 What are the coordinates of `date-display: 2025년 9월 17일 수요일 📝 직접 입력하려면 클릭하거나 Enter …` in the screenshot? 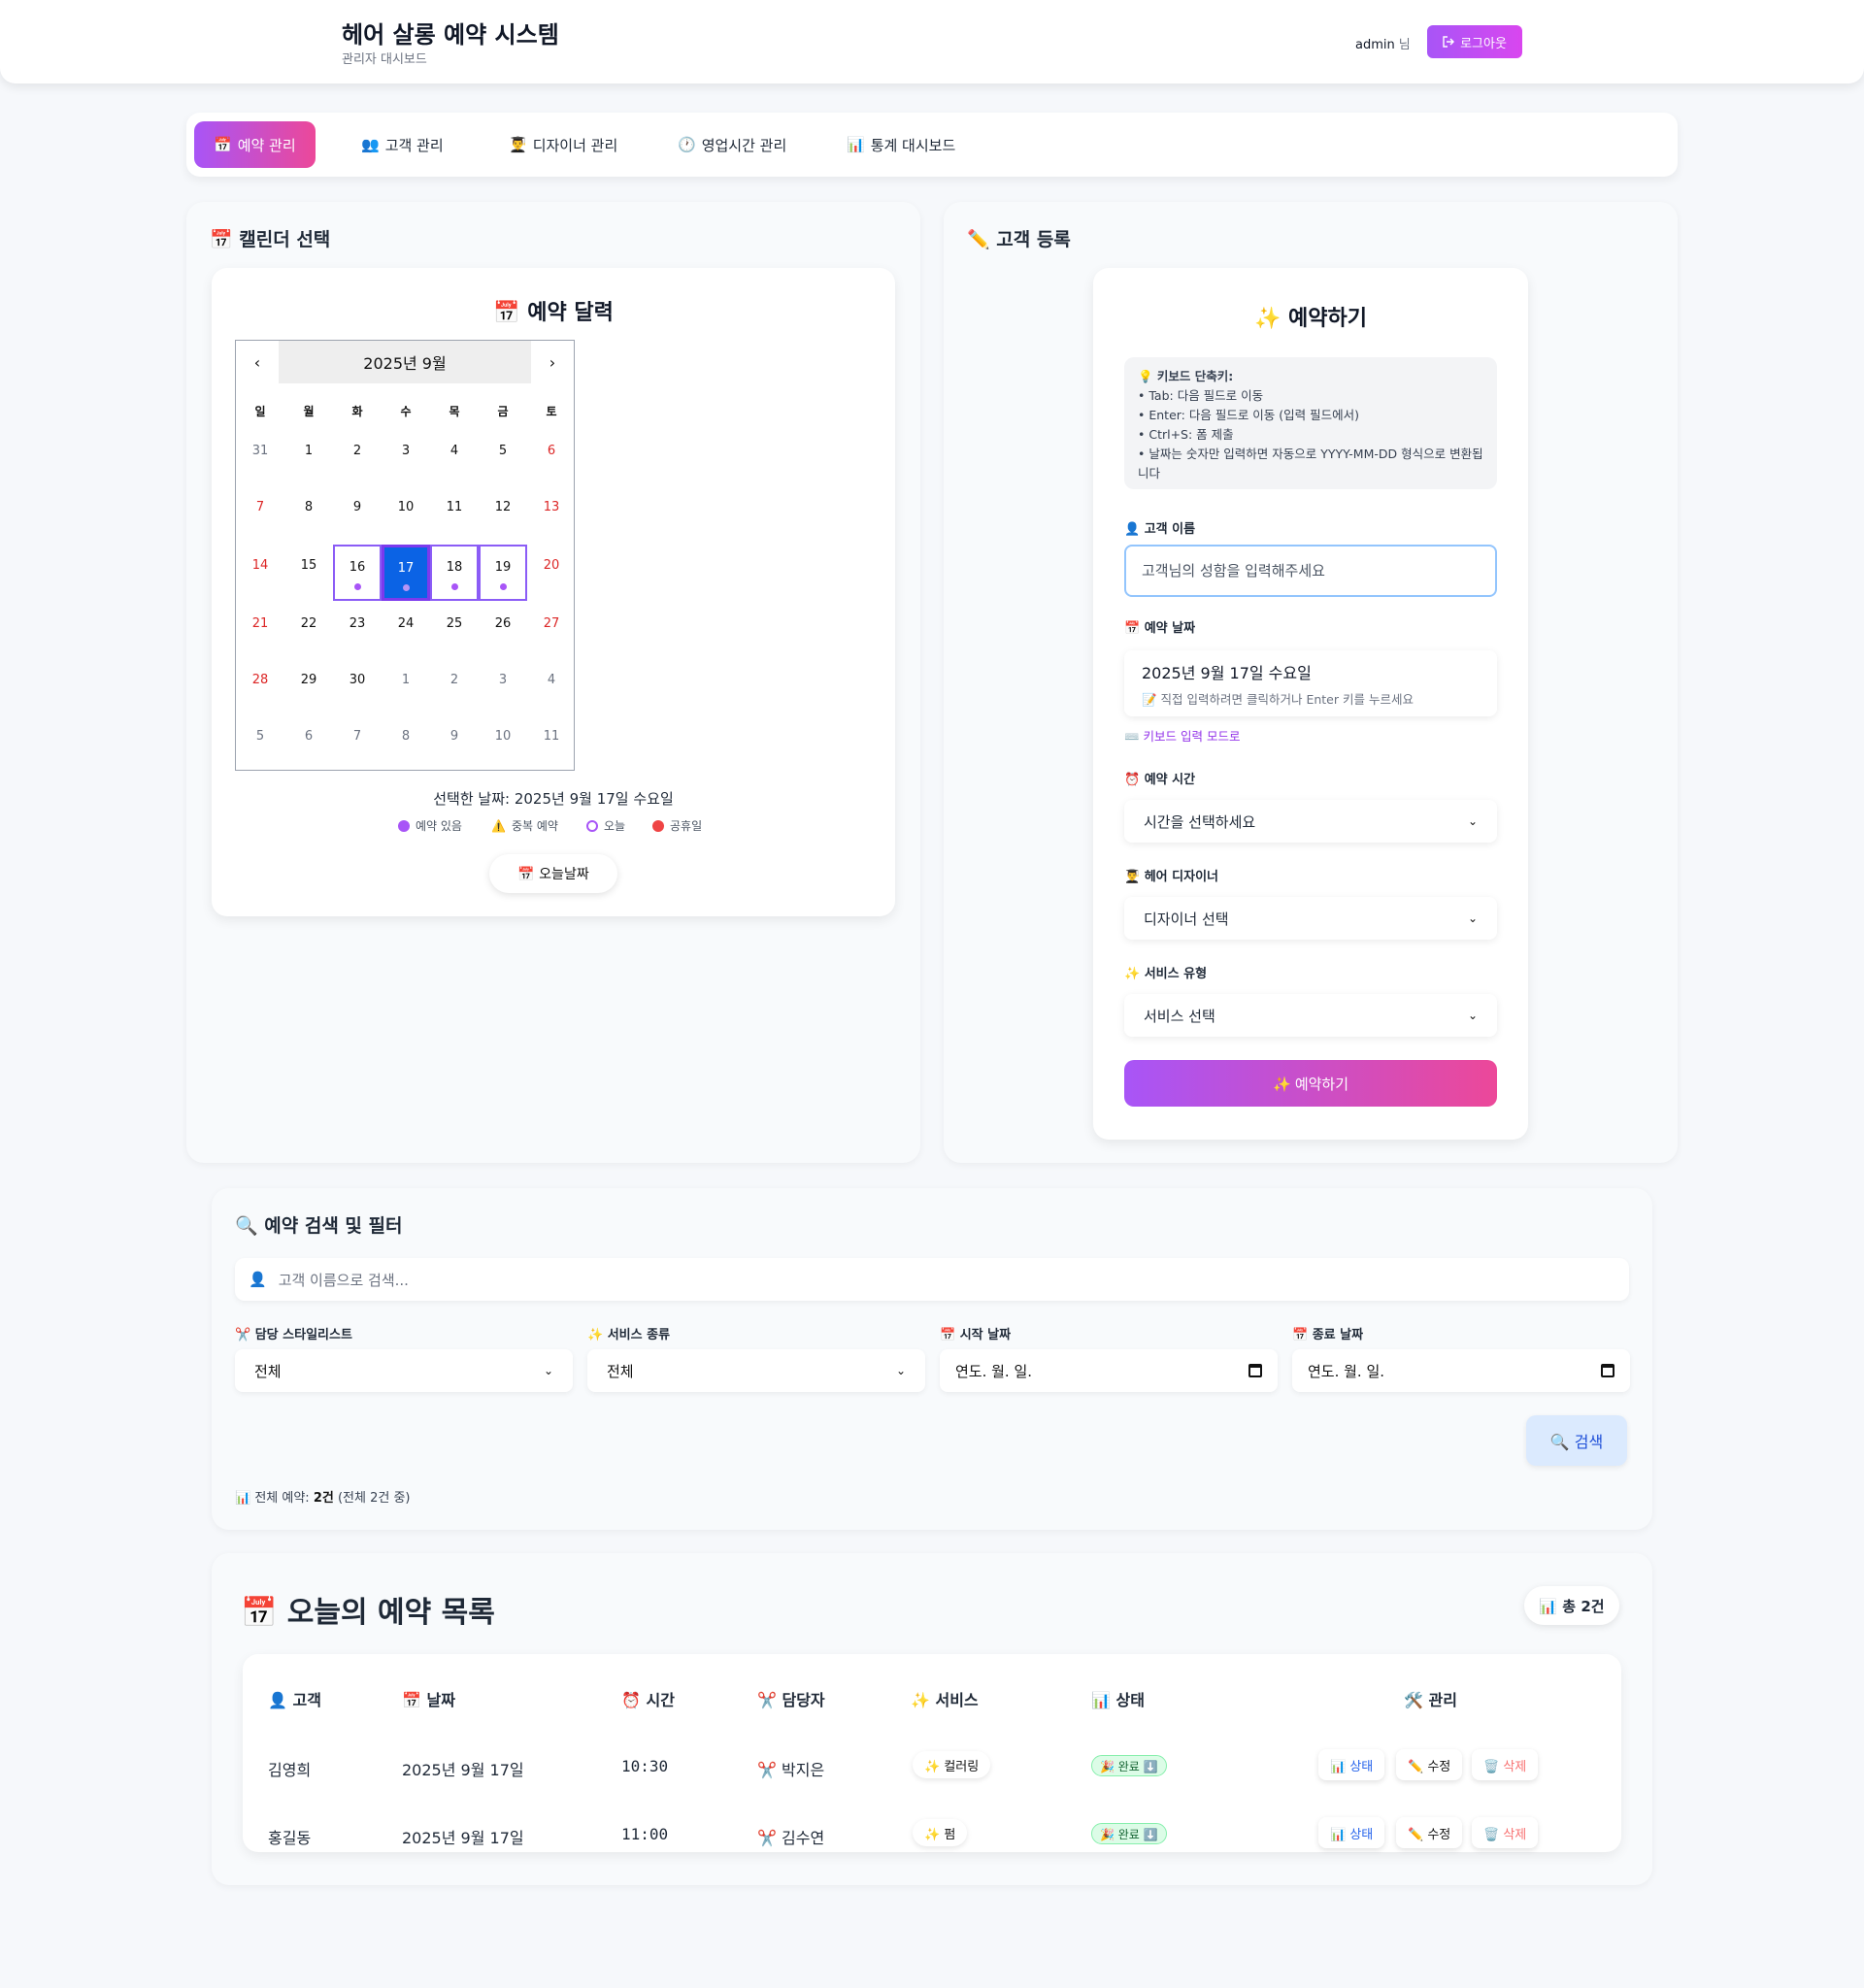 It's located at (1310, 683).